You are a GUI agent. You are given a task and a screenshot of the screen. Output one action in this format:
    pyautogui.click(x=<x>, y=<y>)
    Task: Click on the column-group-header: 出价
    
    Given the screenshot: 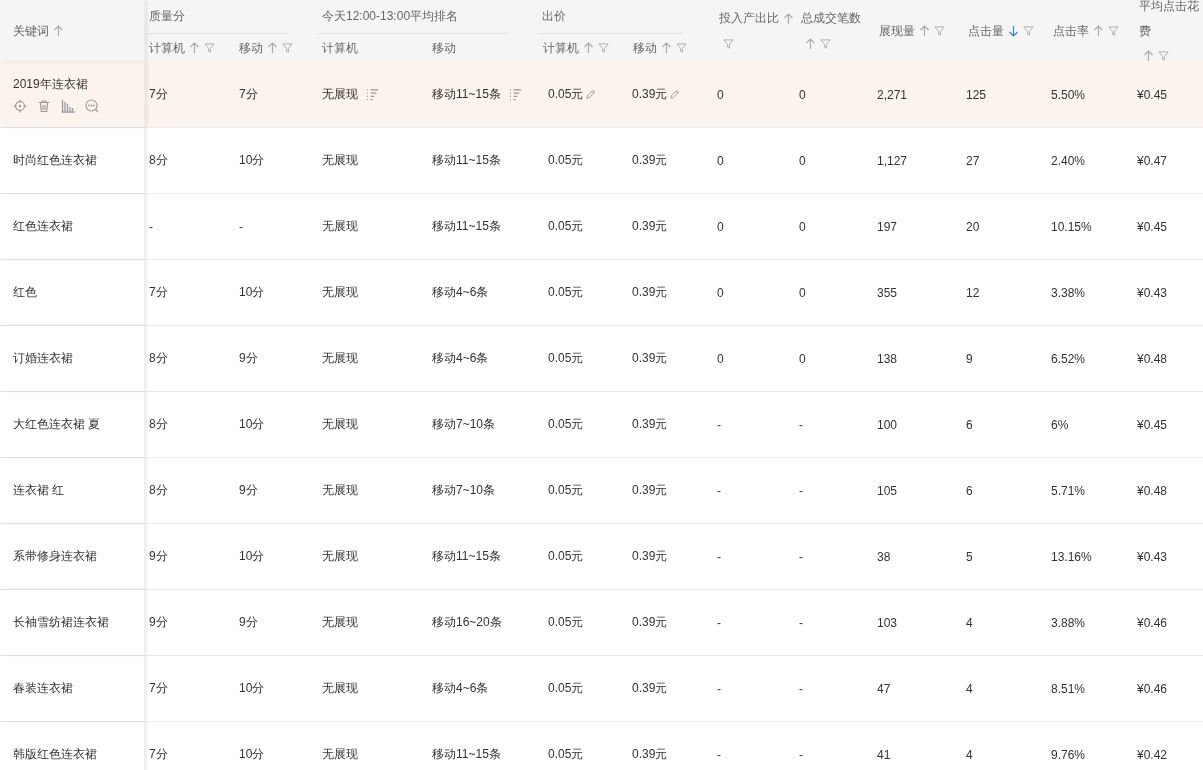 What is the action you would take?
    pyautogui.click(x=554, y=16)
    